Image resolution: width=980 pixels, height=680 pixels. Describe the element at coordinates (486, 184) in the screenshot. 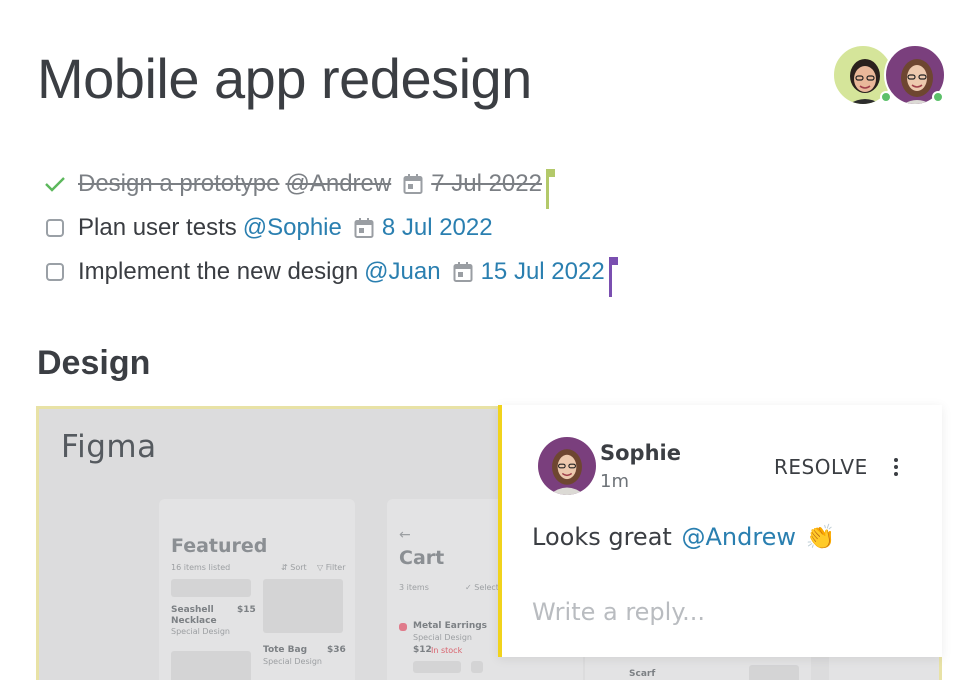

I see `task-due-date: 7 Jul 2022` at that location.